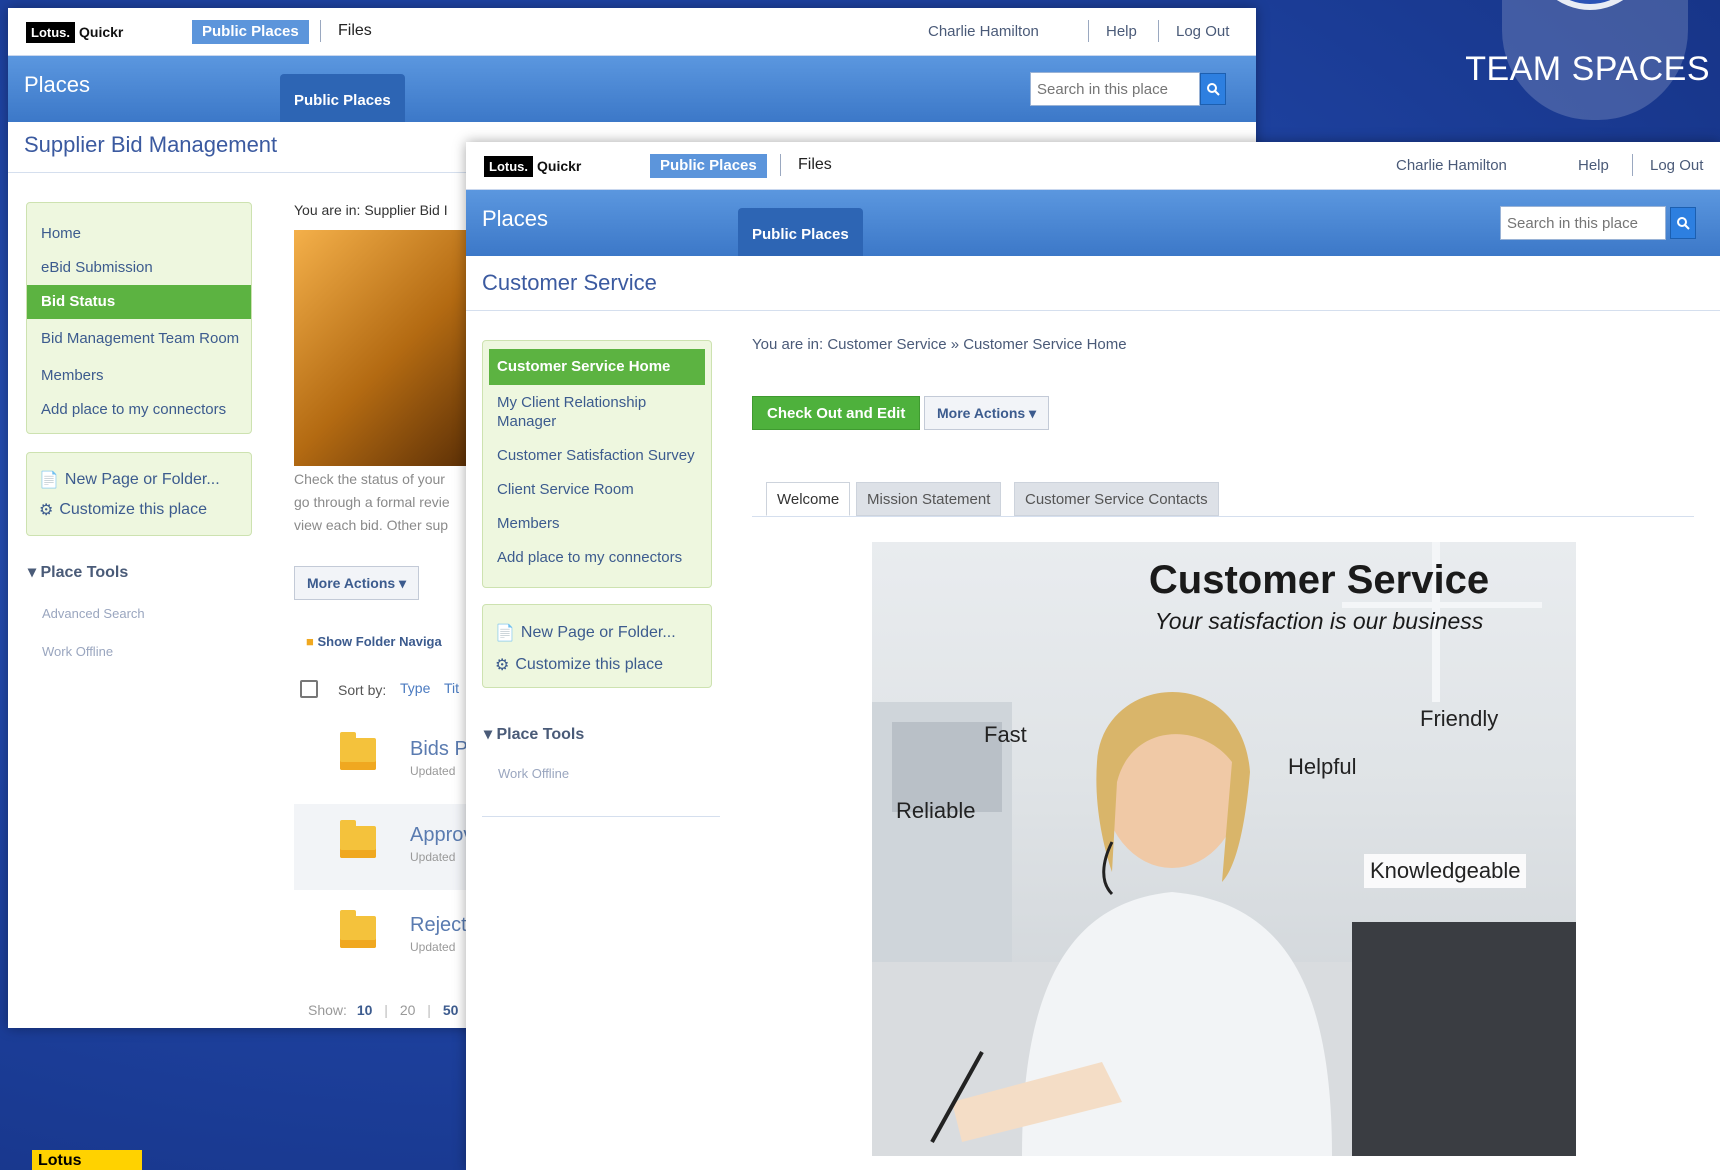  I want to click on folder-icon: ■, so click(310, 641).